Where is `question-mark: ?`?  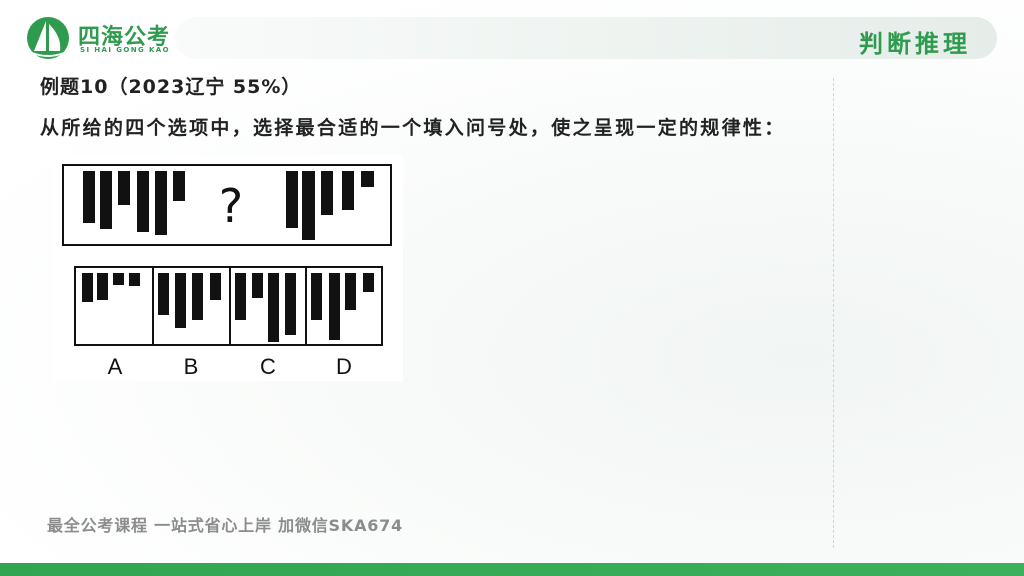 question-mark: ? is located at coordinates (231, 206).